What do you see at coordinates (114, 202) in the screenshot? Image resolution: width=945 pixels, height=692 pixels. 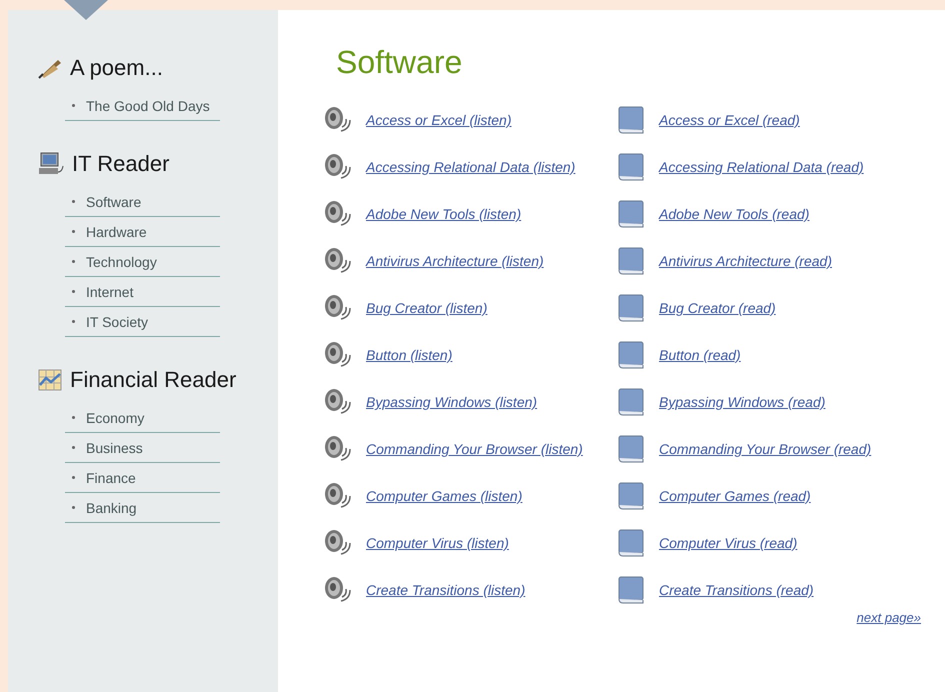 I see `sidebar-link: Software` at bounding box center [114, 202].